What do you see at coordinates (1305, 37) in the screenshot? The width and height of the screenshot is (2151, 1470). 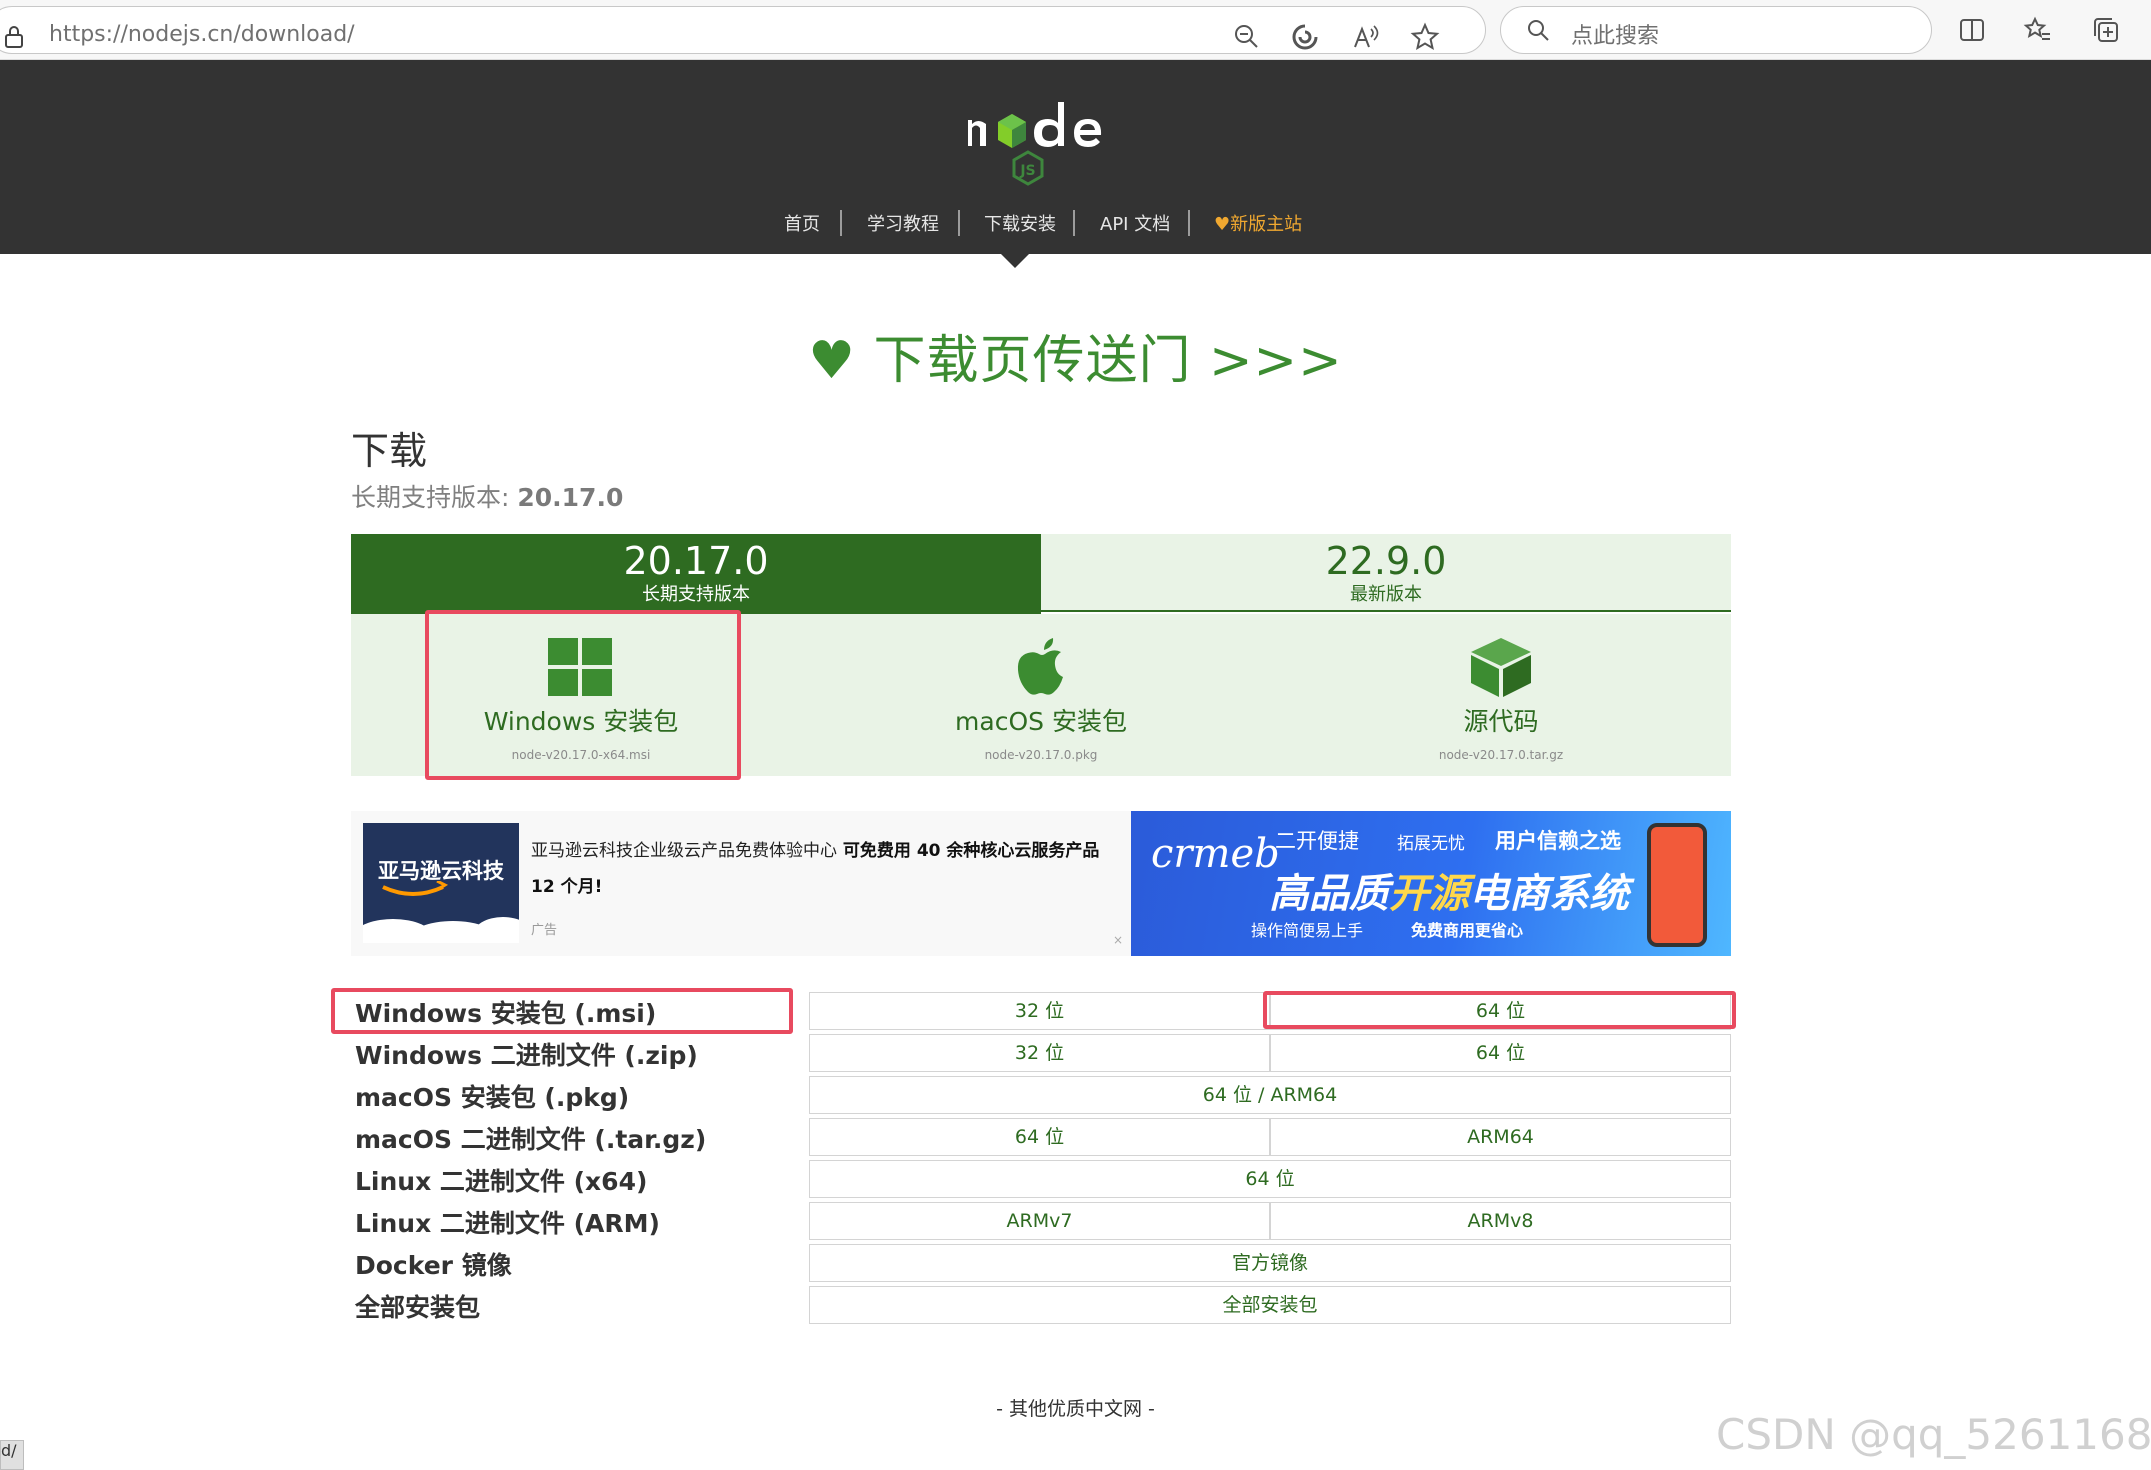 I see `edge-refresh-icon` at bounding box center [1305, 37].